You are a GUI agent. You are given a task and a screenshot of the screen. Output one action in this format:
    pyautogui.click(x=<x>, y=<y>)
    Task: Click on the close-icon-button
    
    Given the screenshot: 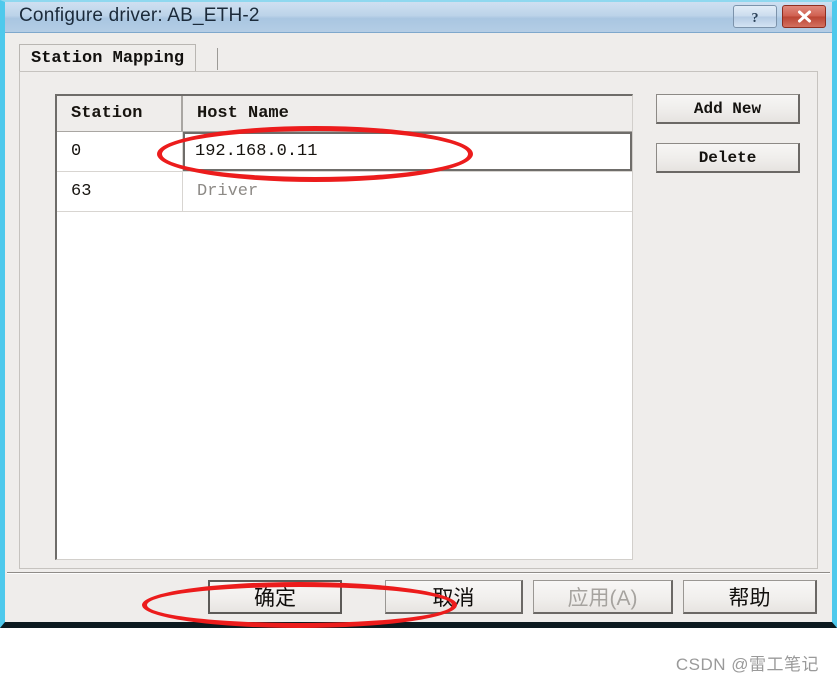 What is the action you would take?
    pyautogui.click(x=804, y=16)
    